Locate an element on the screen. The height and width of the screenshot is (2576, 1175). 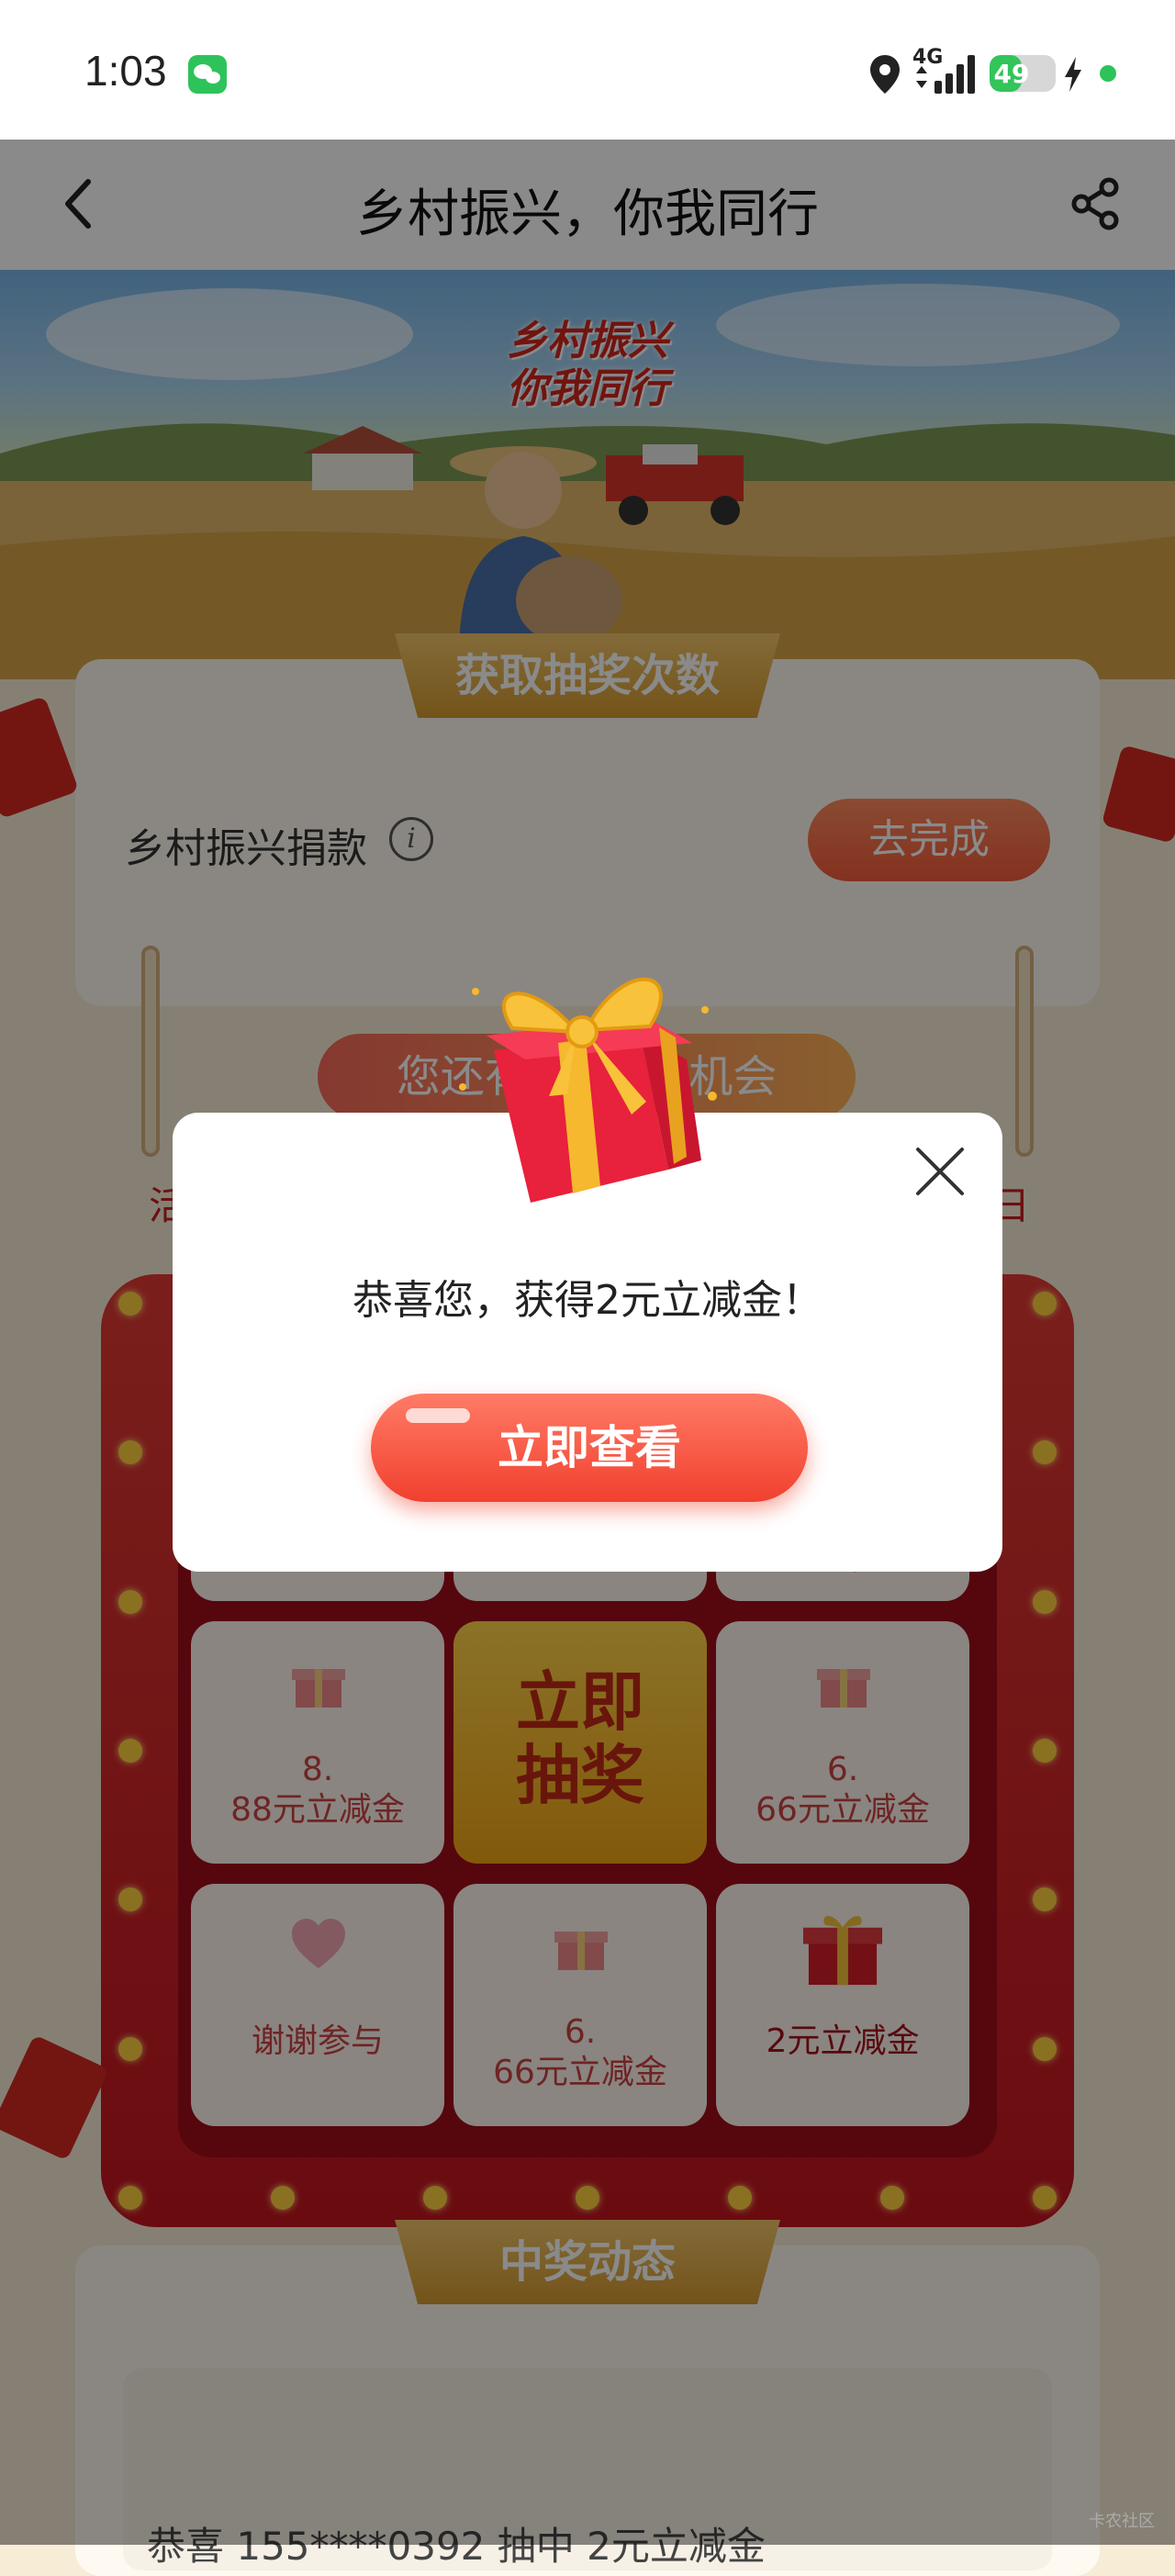
gift-box-icon is located at coordinates (588, 1090).